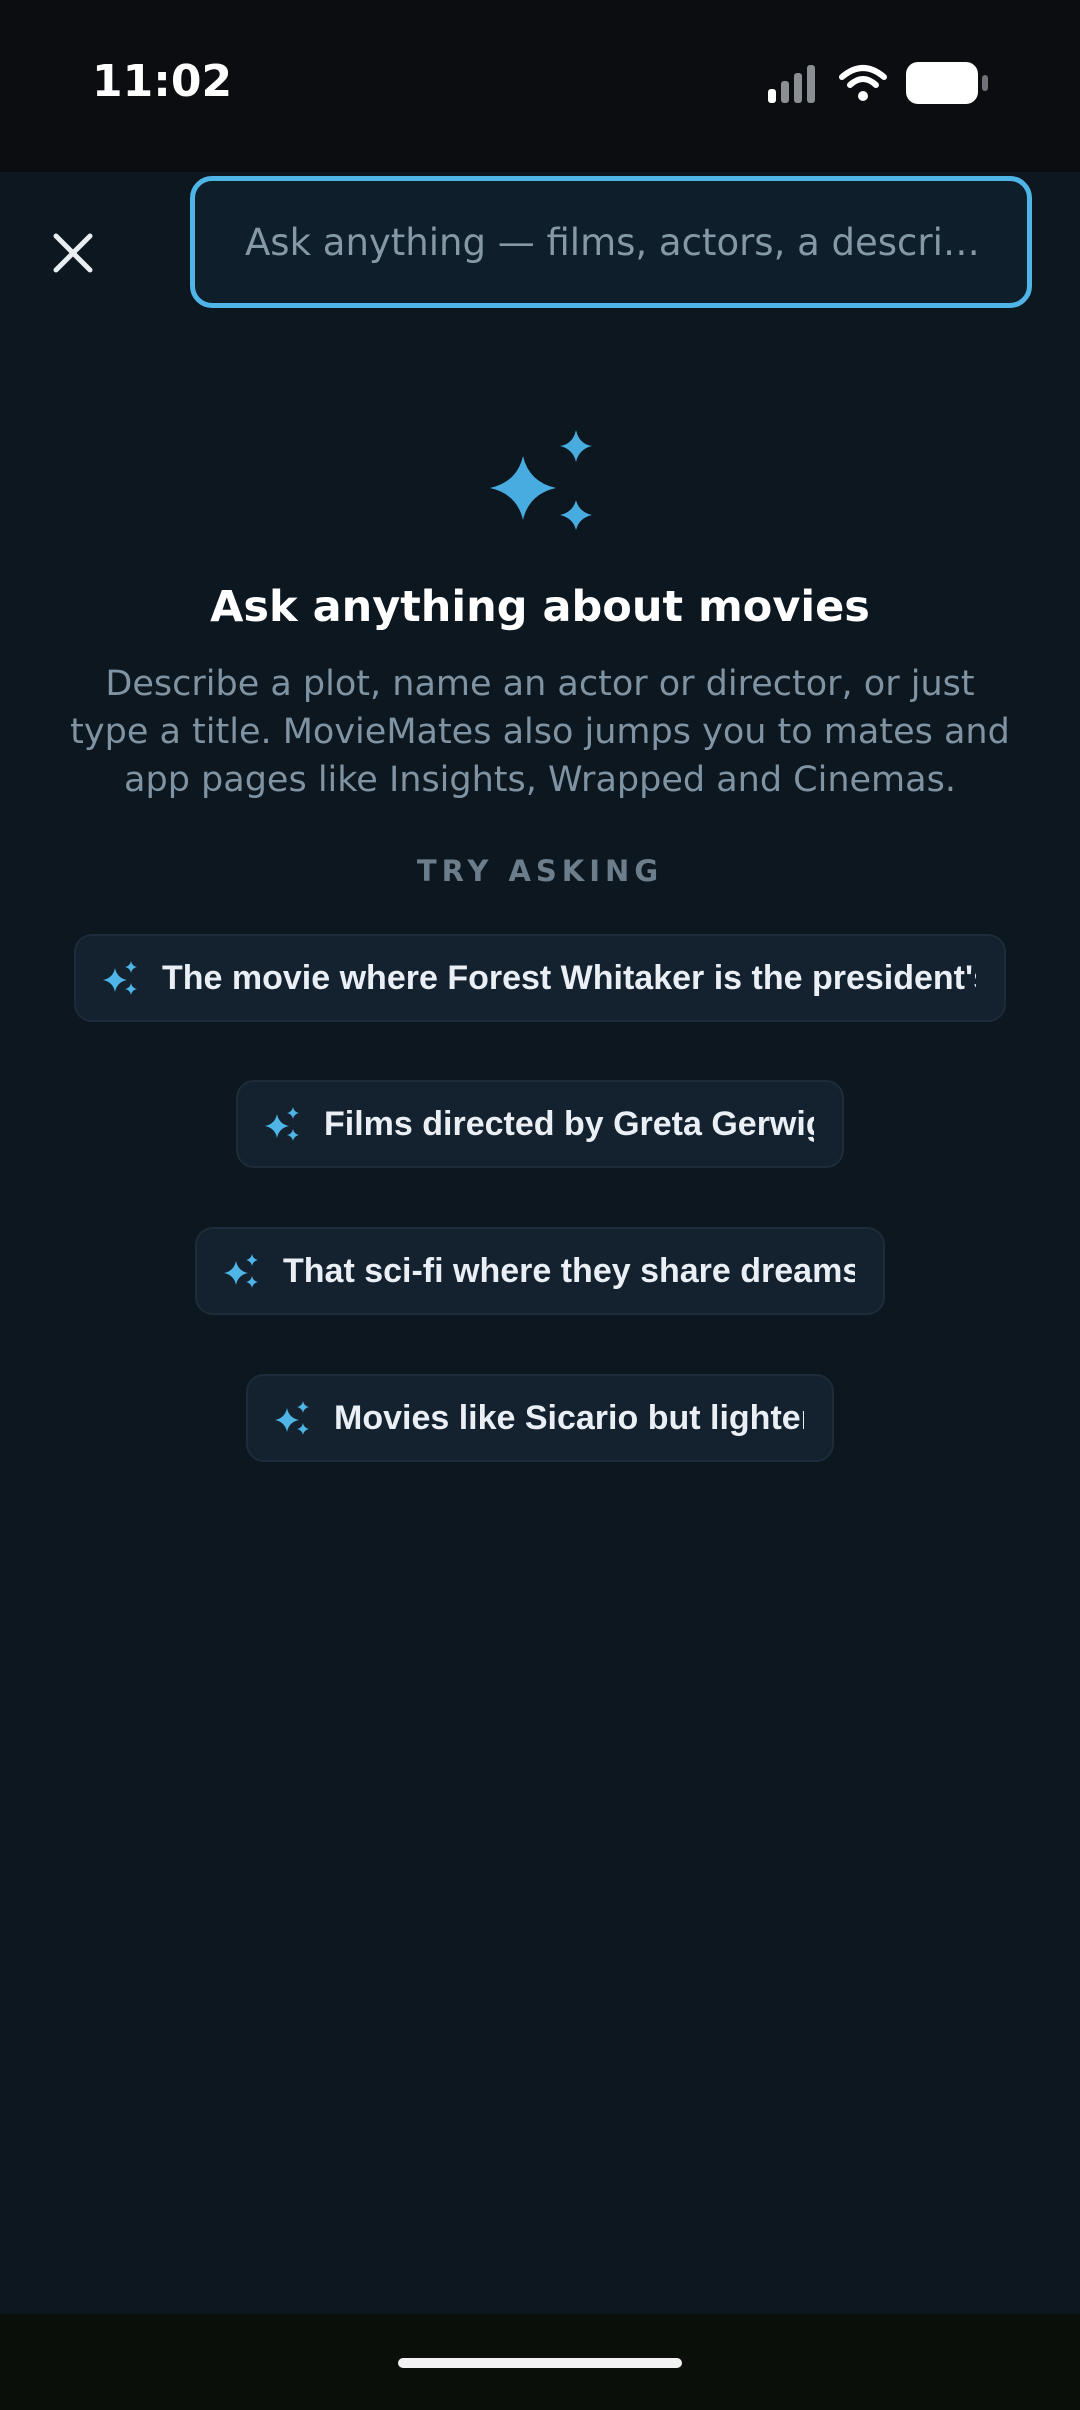 The image size is (1080, 2410). What do you see at coordinates (162, 81) in the screenshot?
I see `status-time: 11:02` at bounding box center [162, 81].